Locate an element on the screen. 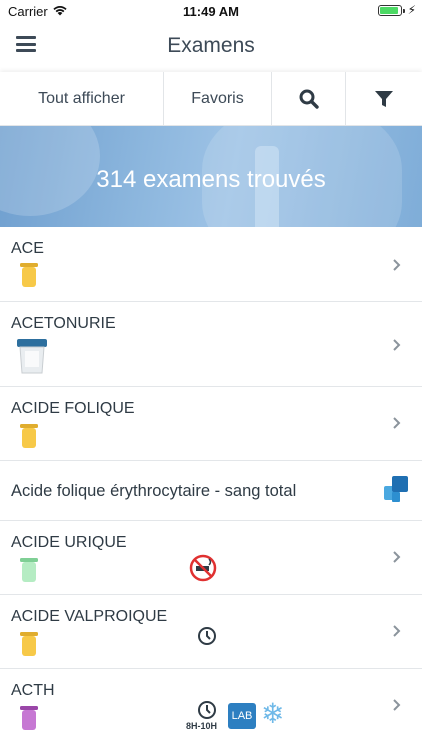 The height and width of the screenshot is (750, 422). list-item: ACTH 8H-10H LAB ❄ is located at coordinates (211, 707).